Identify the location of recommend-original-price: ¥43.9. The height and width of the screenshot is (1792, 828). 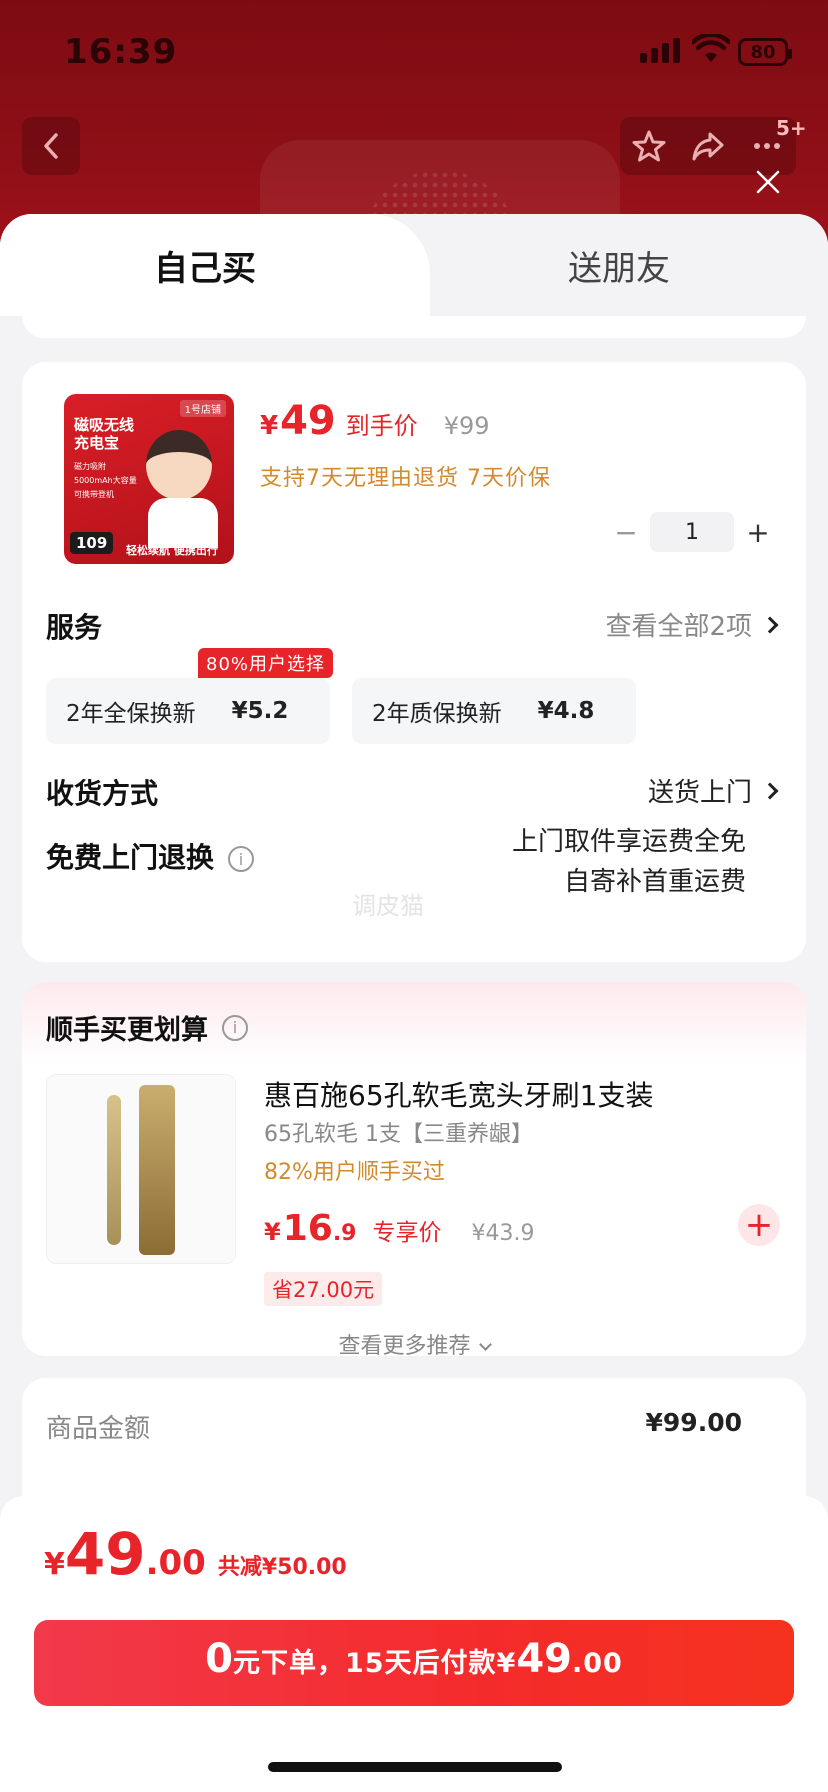
(503, 1233).